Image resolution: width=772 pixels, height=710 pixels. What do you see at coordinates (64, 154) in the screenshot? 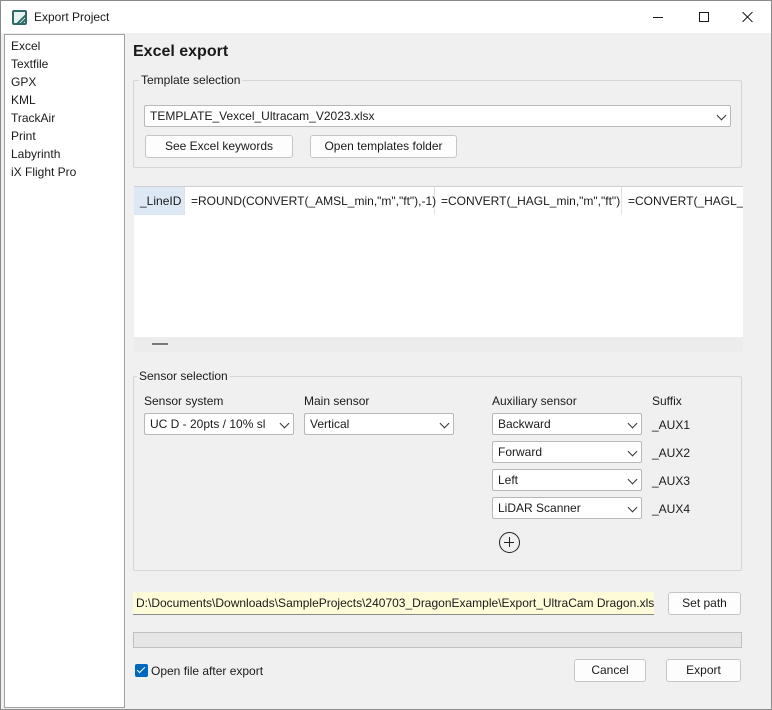
I see `format-item-labyrinth: Labyrinth` at bounding box center [64, 154].